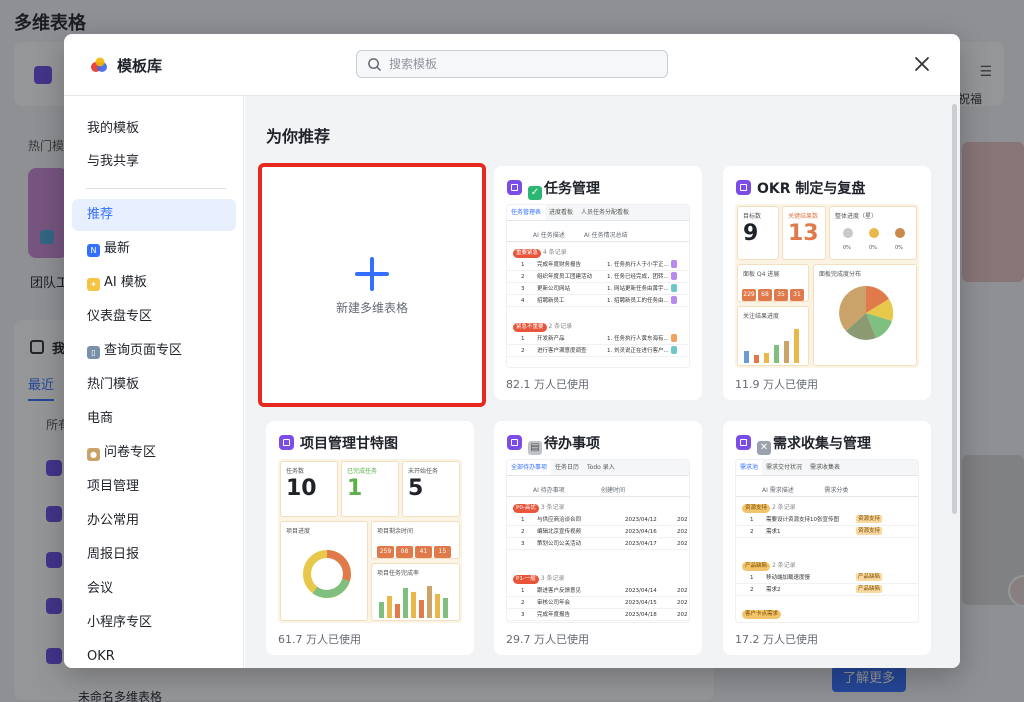  I want to click on cell: 策划公司公关活动, so click(559, 544).